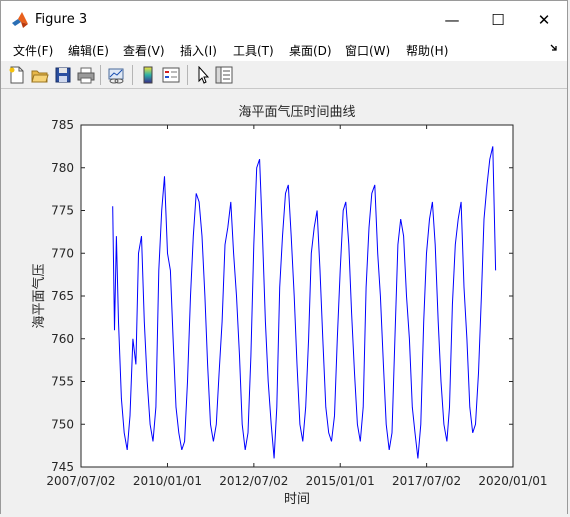 The width and height of the screenshot is (570, 517). What do you see at coordinates (62, 467) in the screenshot?
I see `y-tick-label: 745` at bounding box center [62, 467].